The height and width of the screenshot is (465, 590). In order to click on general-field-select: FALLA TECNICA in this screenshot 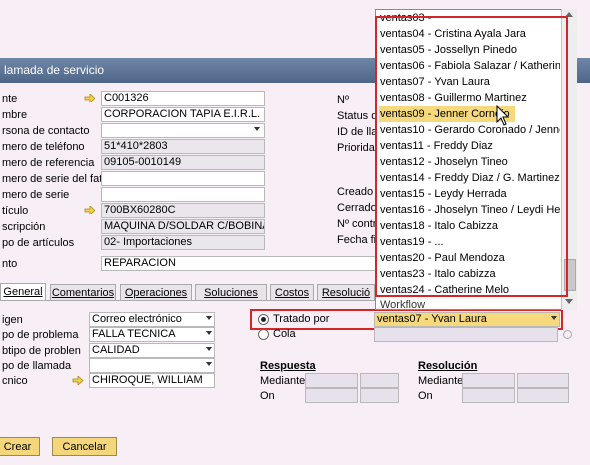, I will do `click(152, 334)`.